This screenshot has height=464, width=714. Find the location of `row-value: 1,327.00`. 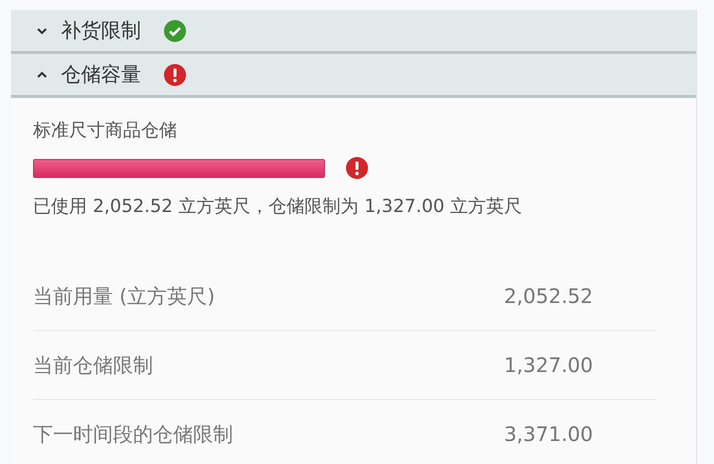

row-value: 1,327.00 is located at coordinates (547, 365).